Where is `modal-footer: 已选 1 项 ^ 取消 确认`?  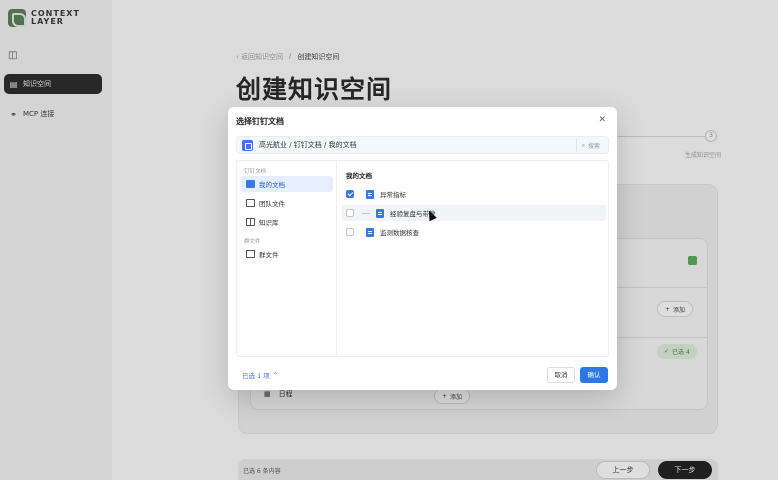
modal-footer: 已选 1 项 ^ 取消 确认 is located at coordinates (422, 375).